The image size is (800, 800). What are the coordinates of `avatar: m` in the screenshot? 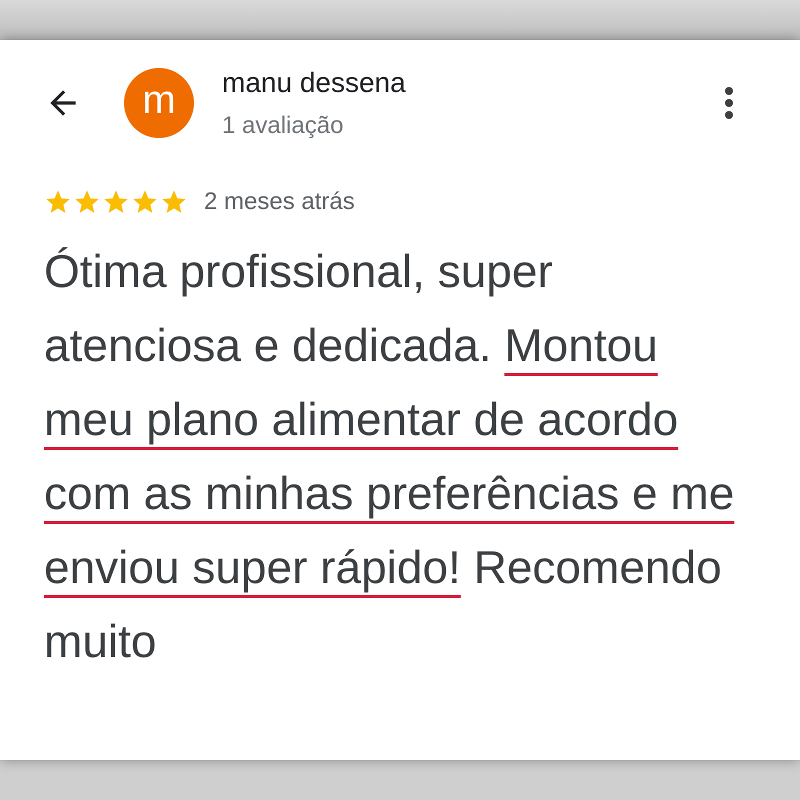 It's located at (159, 103).